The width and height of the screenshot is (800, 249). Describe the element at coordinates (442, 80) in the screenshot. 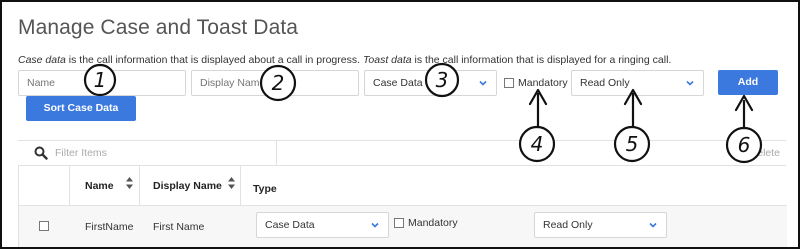

I see `annotation-number-3: 3` at that location.